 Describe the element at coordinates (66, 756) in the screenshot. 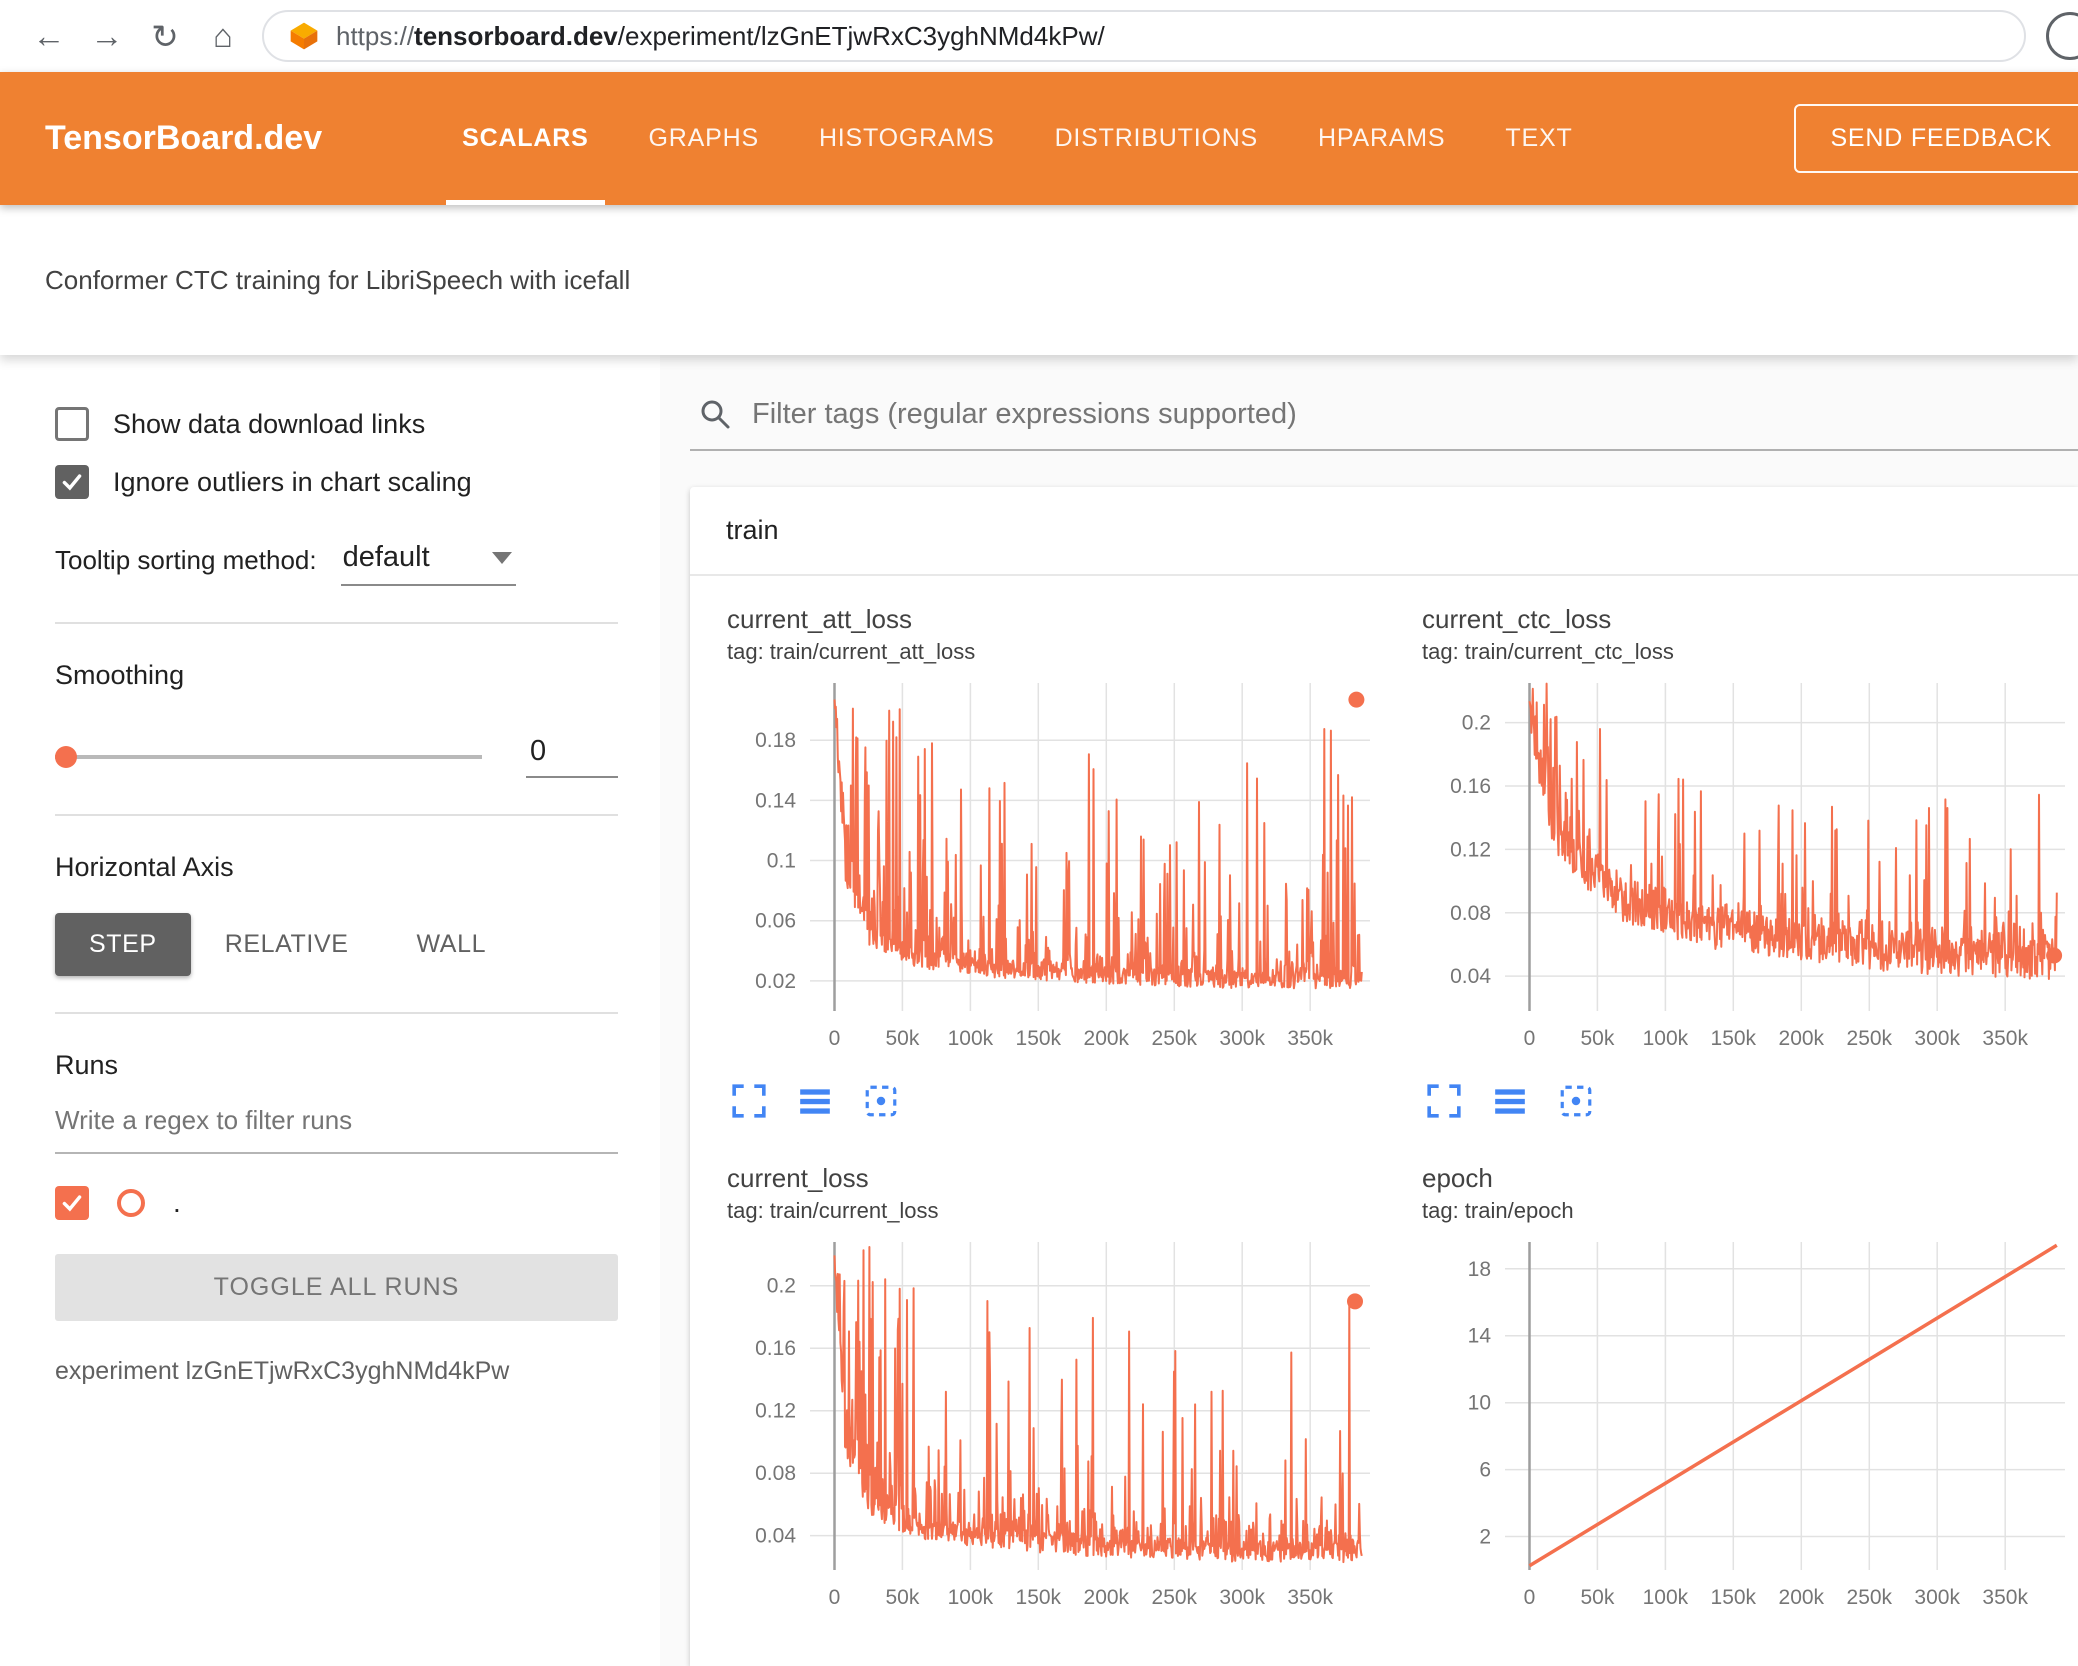

I see `slider-thumb` at that location.